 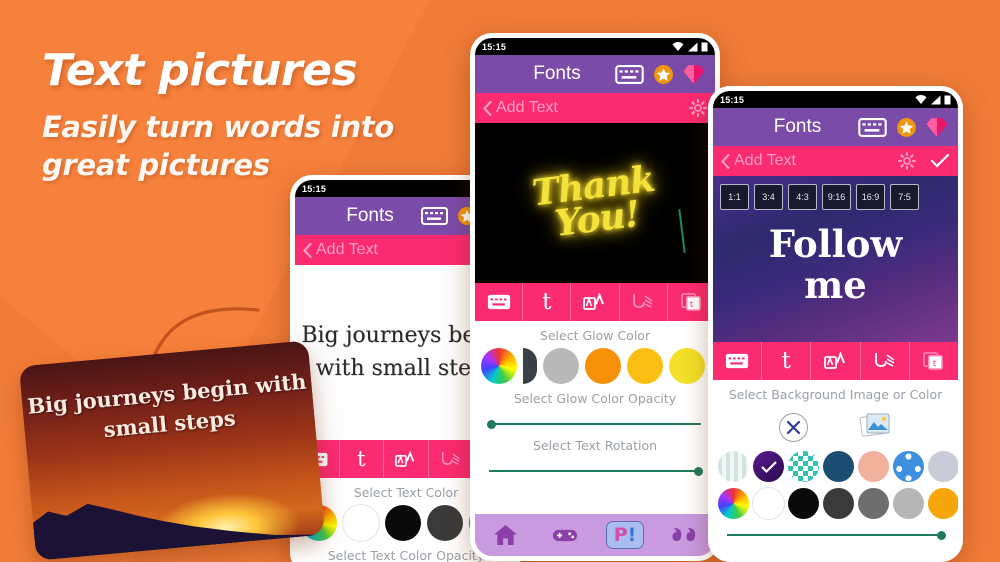 What do you see at coordinates (873, 466) in the screenshot?
I see `swatch-peach` at bounding box center [873, 466].